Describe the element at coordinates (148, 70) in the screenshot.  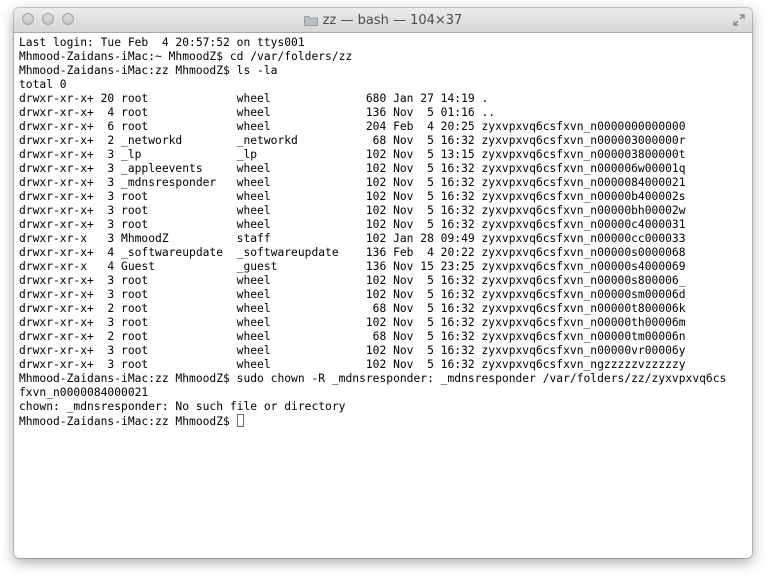
I see `terminal-line: Mhmood-Zaidans-iMac:zz MhmoodZ$ ls -la` at that location.